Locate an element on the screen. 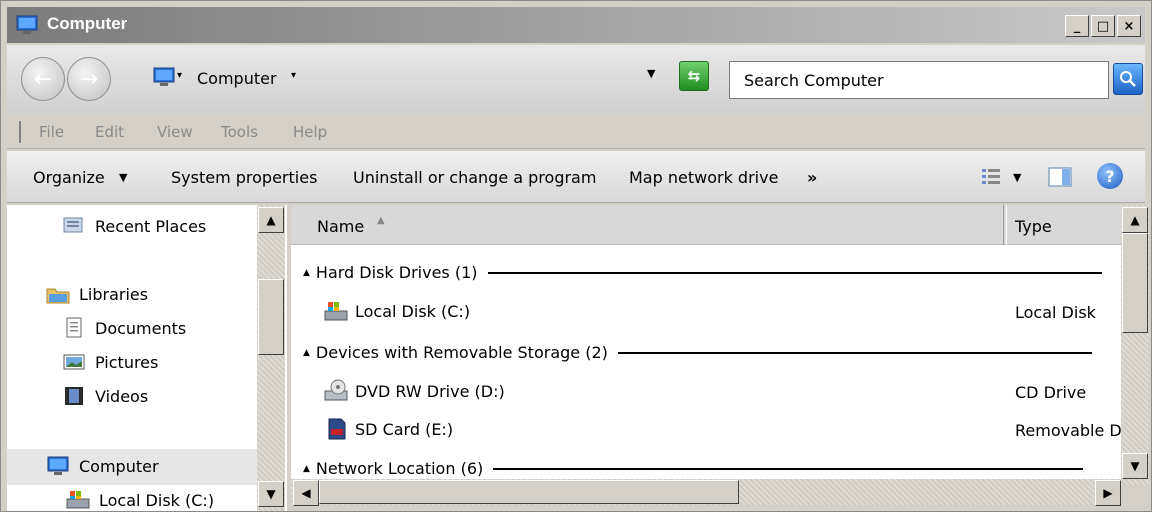 This screenshot has height=512, width=1152. nav-scroll-up-button: ▲ is located at coordinates (271, 220).